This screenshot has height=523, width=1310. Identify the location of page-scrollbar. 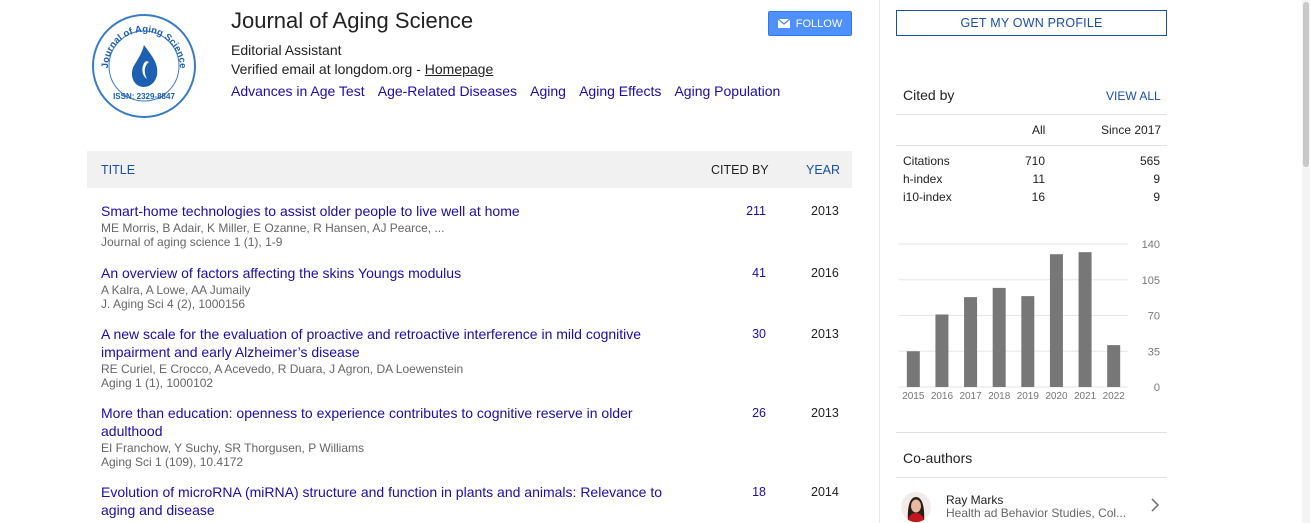
(1306, 261).